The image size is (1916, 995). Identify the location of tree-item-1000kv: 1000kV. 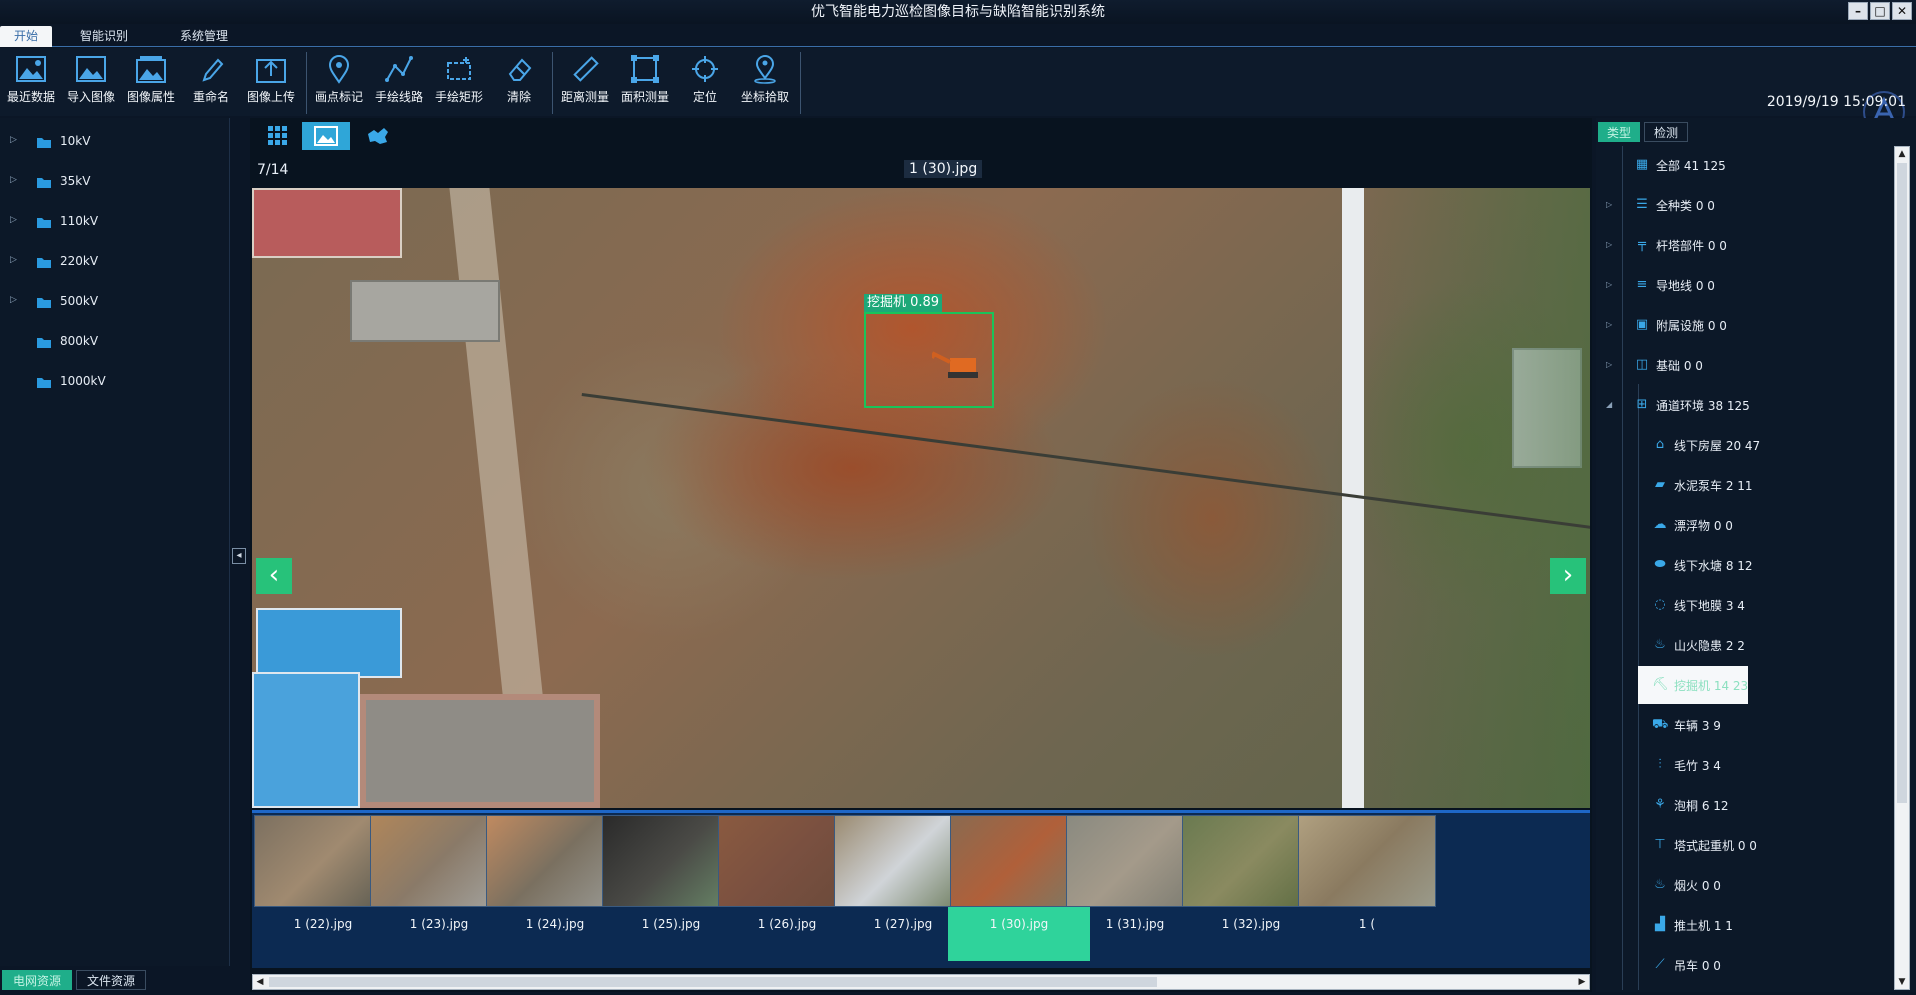
(110, 382).